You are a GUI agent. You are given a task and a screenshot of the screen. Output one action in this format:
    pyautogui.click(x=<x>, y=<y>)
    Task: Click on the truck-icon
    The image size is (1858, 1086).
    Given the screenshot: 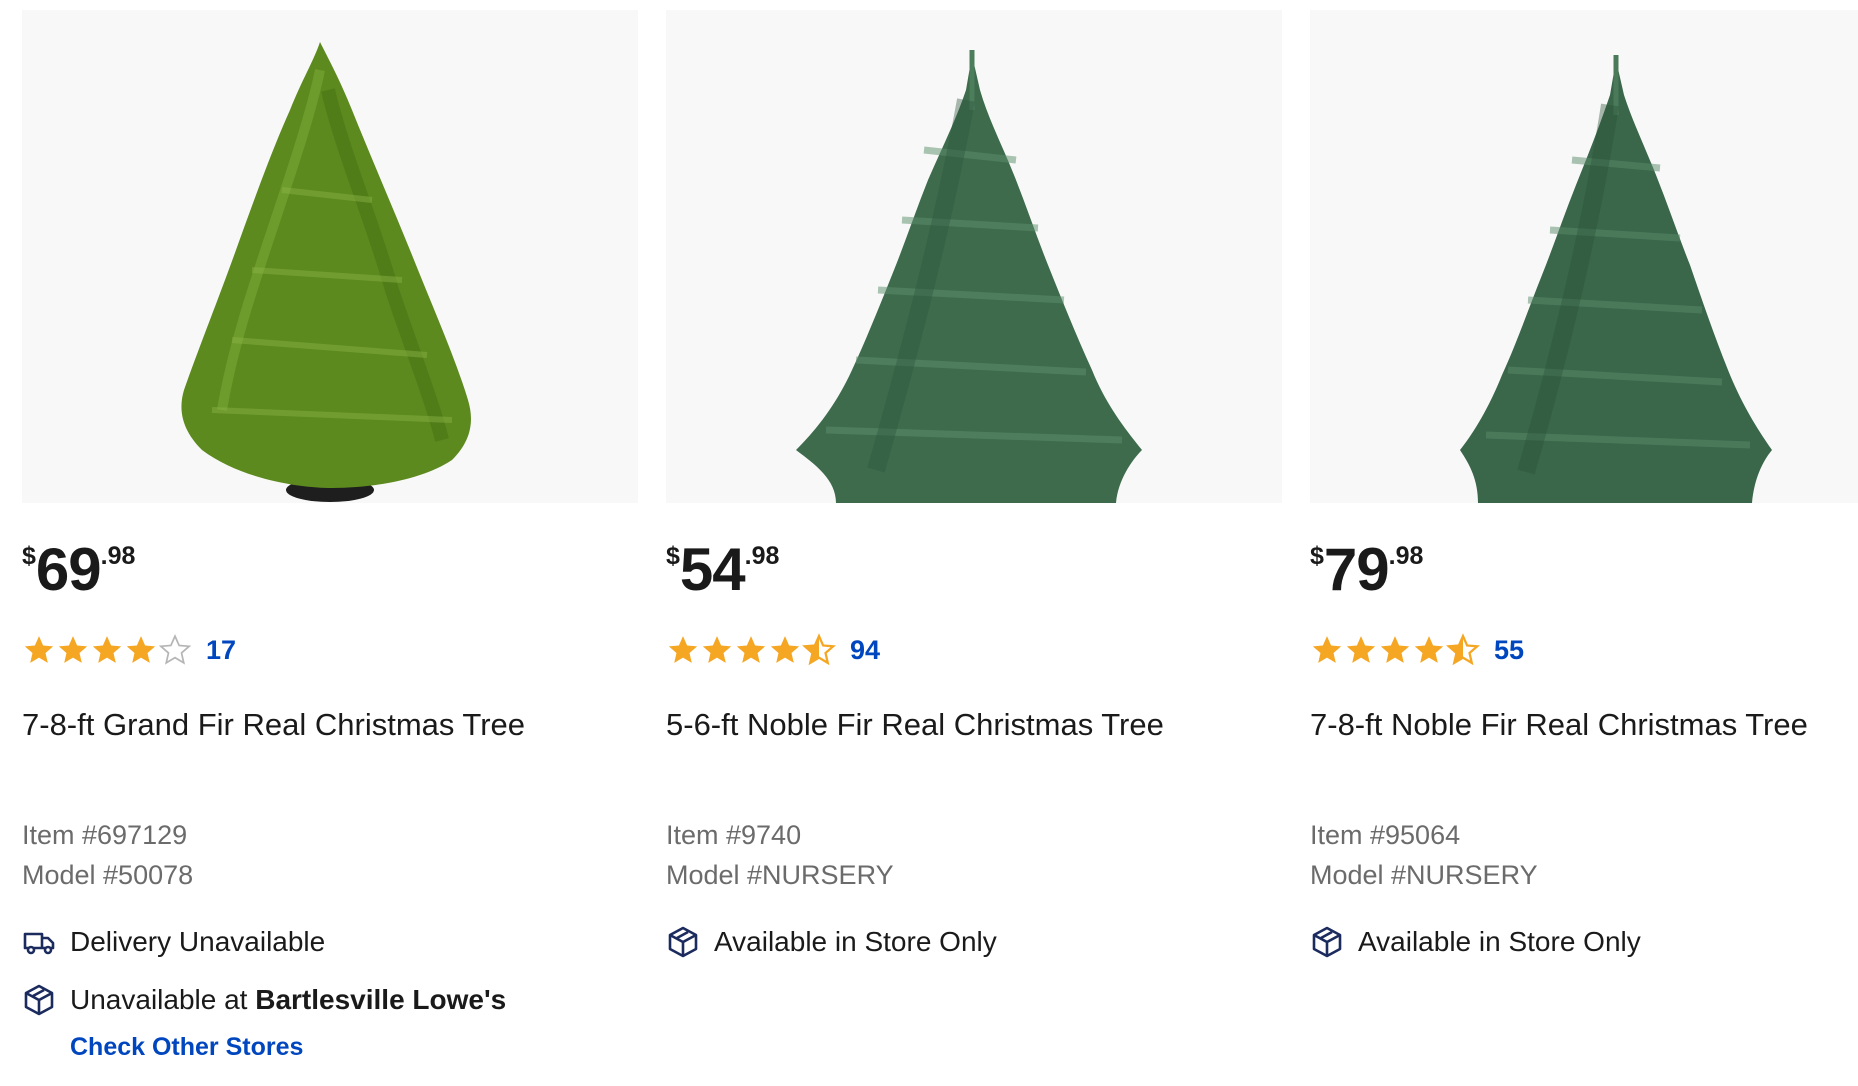 What is the action you would take?
    pyautogui.click(x=39, y=943)
    